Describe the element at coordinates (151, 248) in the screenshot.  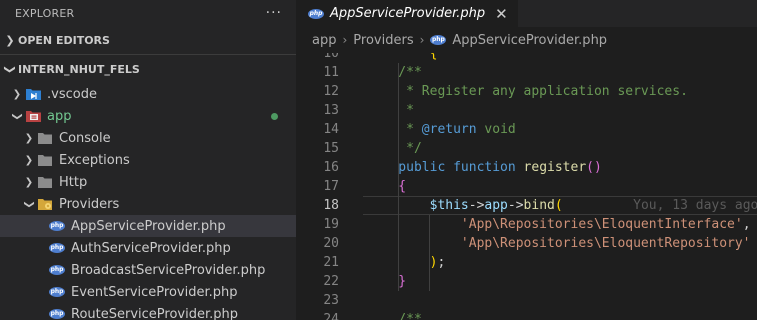
I see `tree-item-label: AuthServiceProvider.php` at that location.